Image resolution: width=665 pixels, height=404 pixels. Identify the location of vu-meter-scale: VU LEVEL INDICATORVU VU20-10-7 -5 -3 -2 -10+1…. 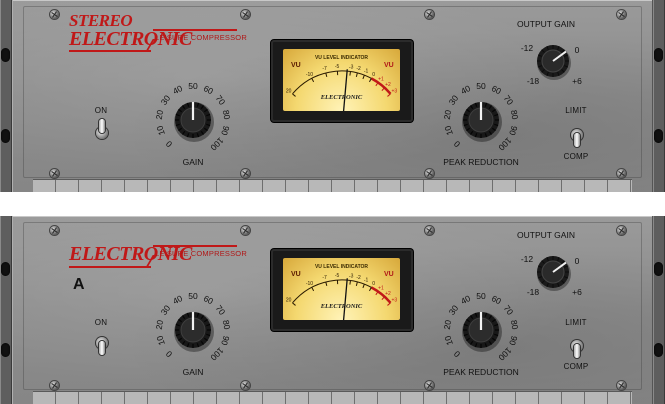
(342, 83).